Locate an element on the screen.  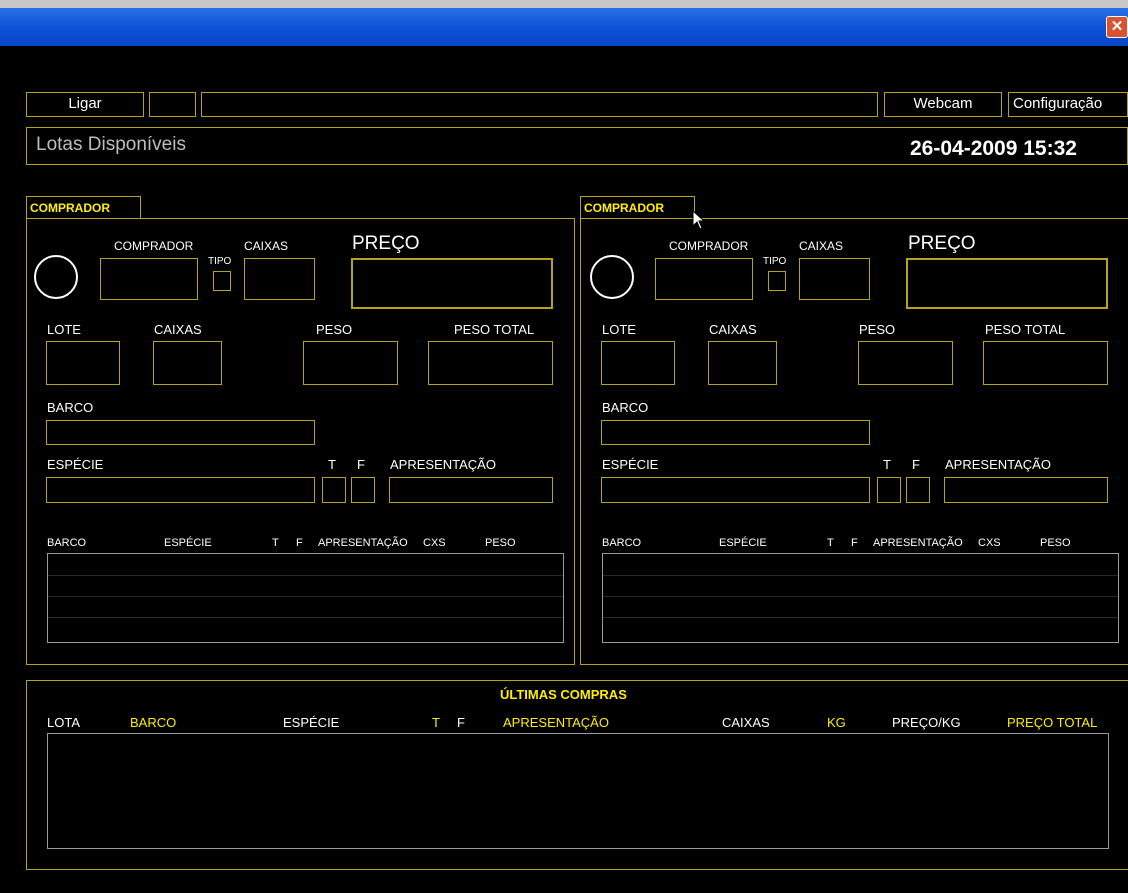
screen-top-strip is located at coordinates (564, 4).